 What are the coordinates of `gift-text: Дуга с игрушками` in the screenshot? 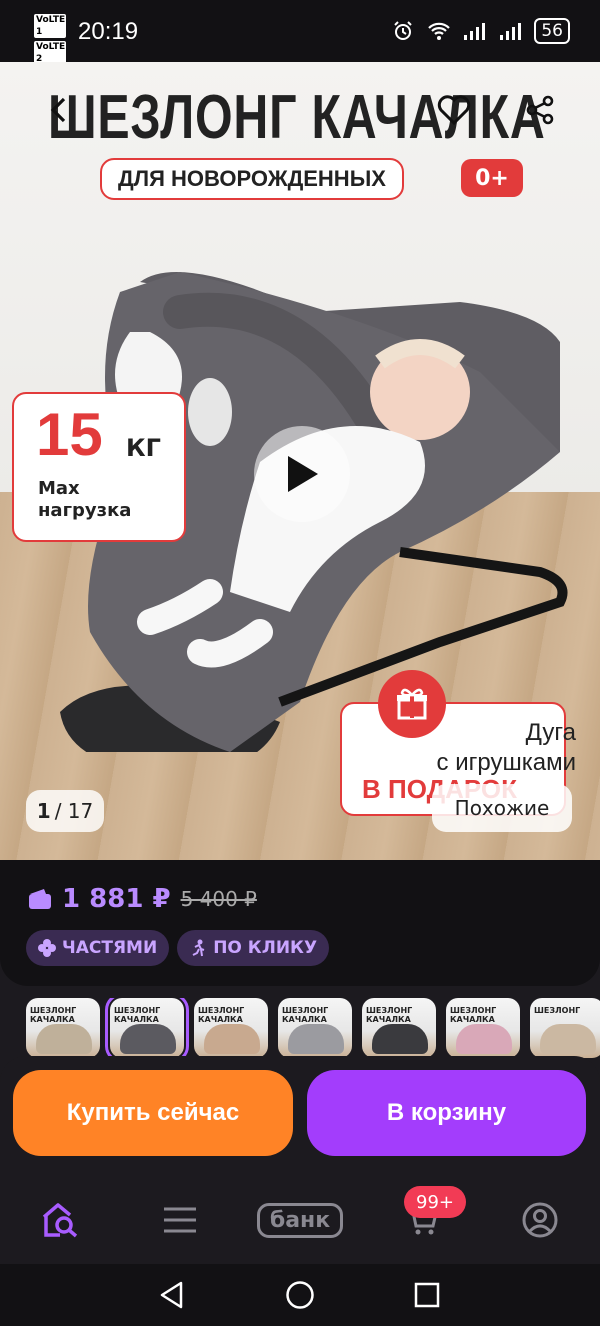 It's located at (506, 748).